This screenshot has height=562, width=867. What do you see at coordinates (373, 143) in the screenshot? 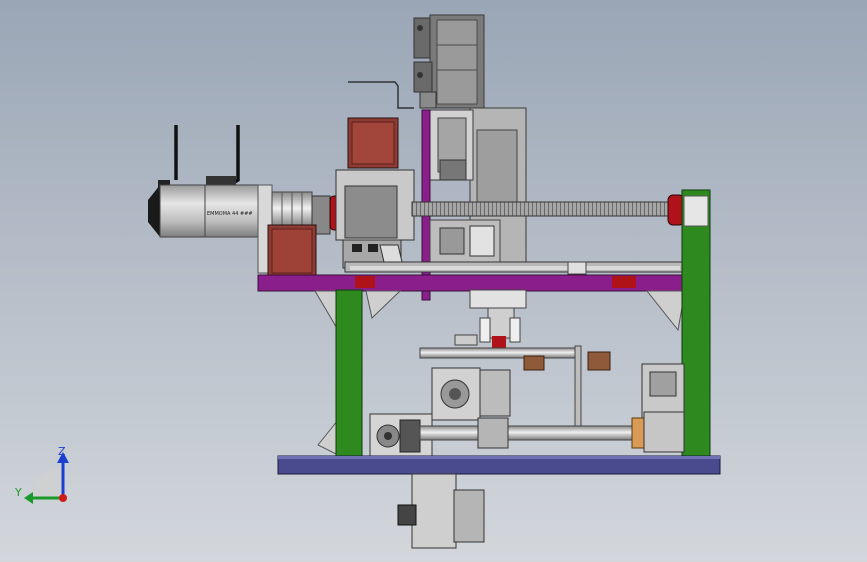
I see `copper-block` at bounding box center [373, 143].